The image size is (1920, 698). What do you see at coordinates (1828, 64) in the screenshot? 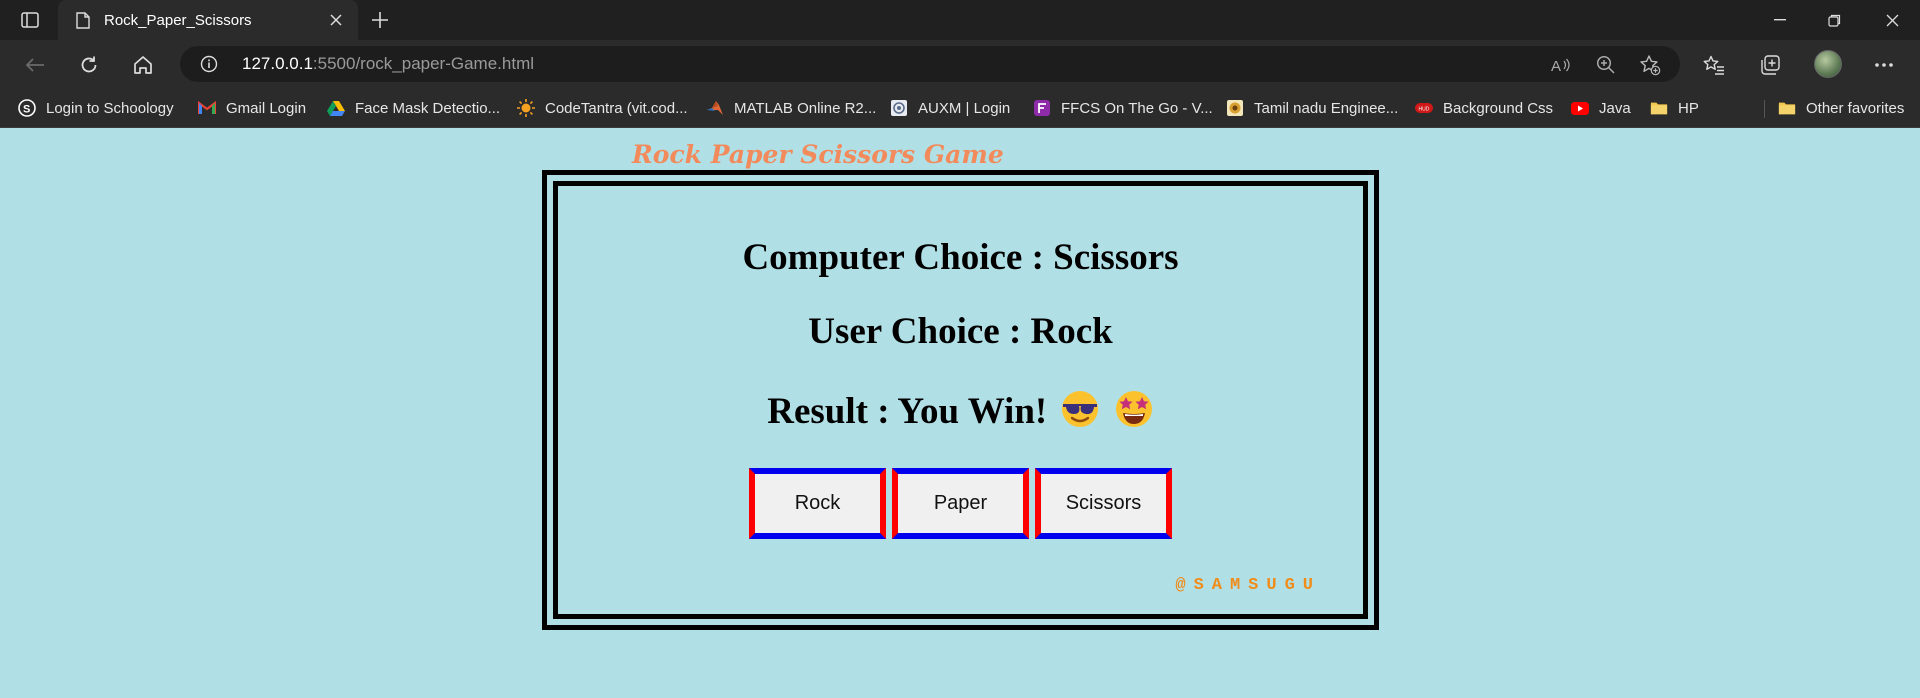
I see `profile-avatar` at bounding box center [1828, 64].